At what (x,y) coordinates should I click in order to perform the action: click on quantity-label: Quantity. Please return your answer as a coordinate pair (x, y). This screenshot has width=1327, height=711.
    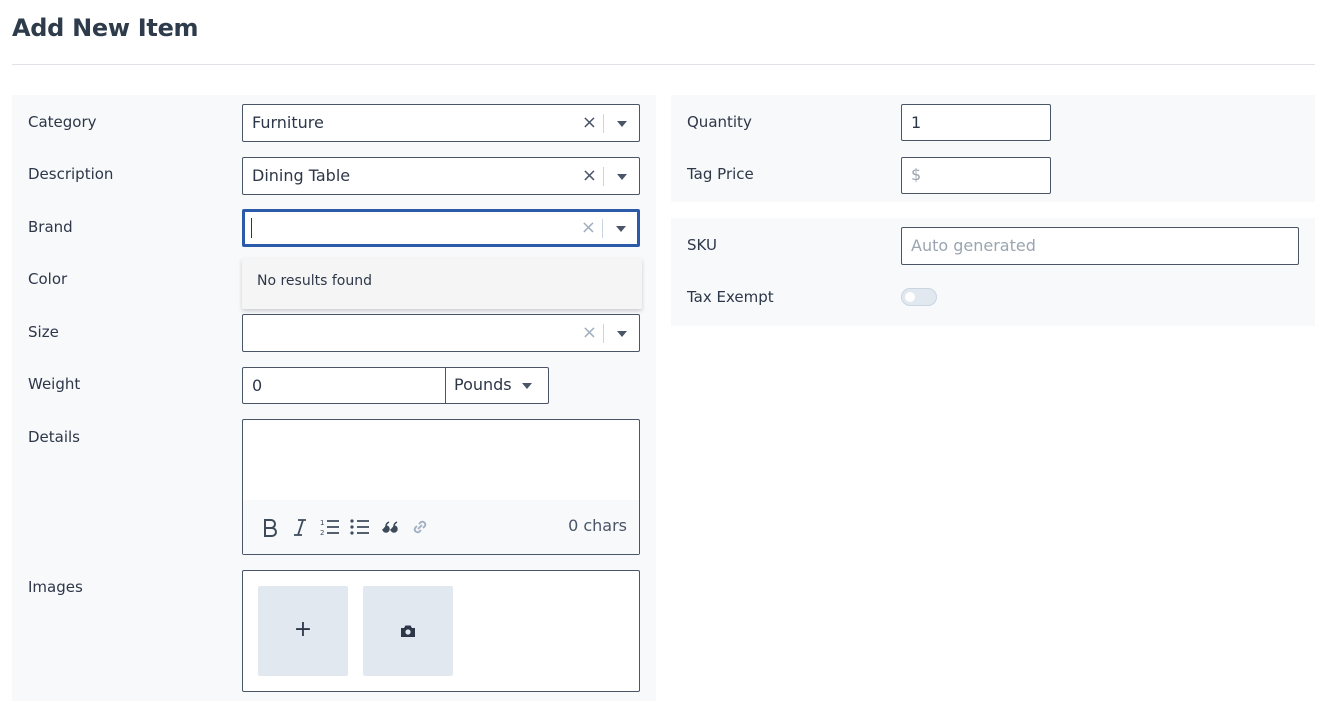
    Looking at the image, I should click on (719, 122).